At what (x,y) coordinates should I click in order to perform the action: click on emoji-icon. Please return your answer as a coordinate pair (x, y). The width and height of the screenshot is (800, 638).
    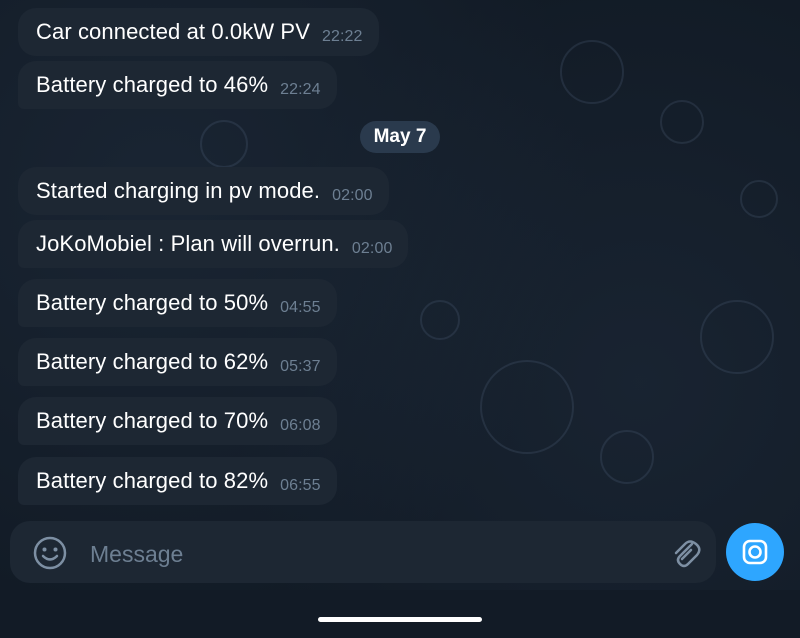
    Looking at the image, I should click on (50, 553).